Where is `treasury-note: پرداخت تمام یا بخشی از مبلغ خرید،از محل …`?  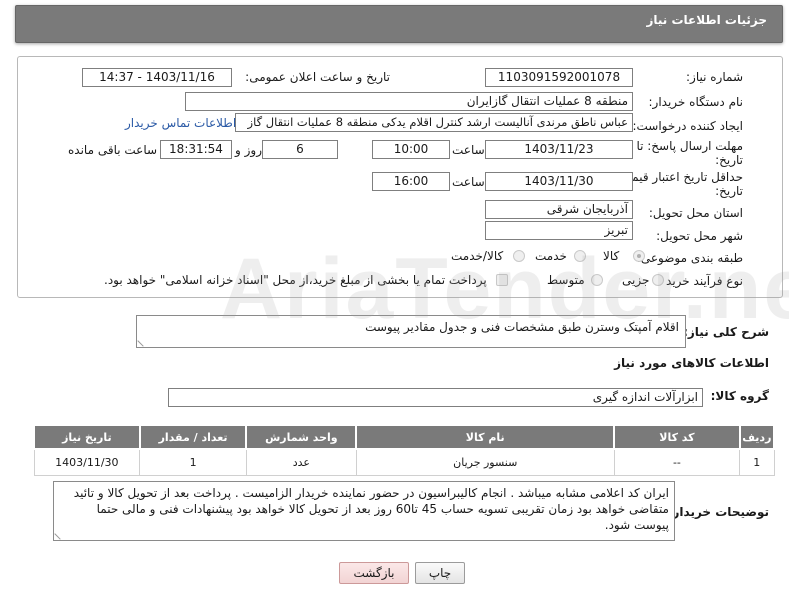 treasury-note: پرداخت تمام یا بخشی از مبلغ خرید،از محل … is located at coordinates (295, 280).